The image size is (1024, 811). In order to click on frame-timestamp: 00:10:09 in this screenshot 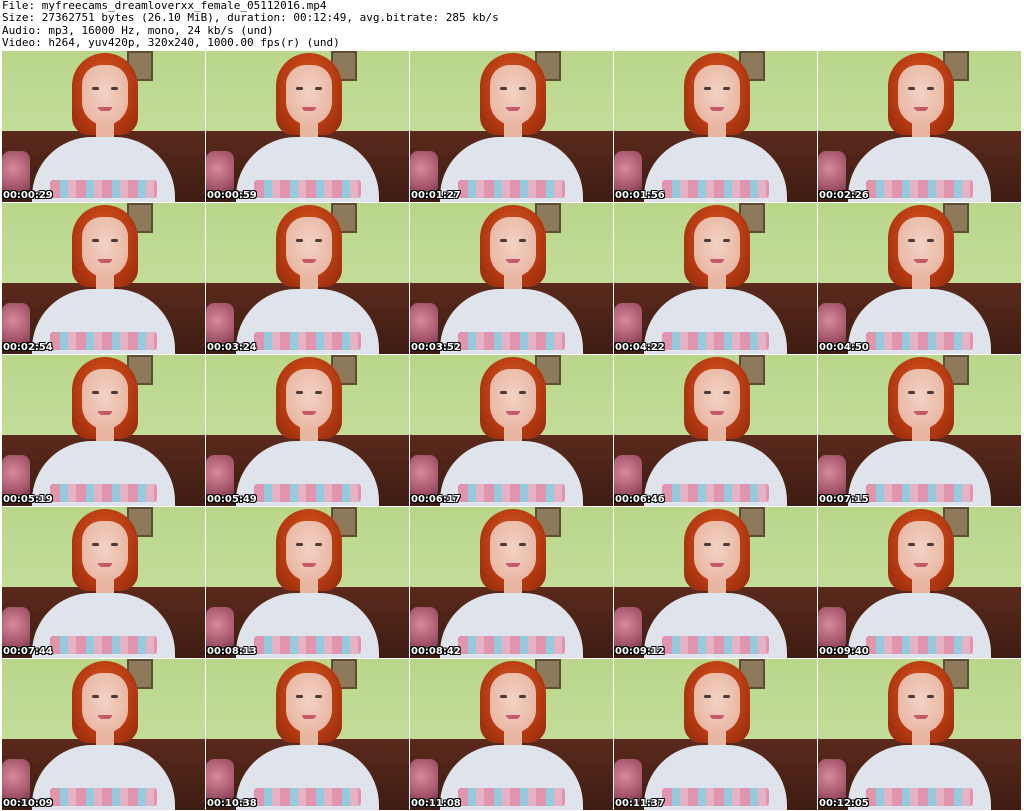, I will do `click(28, 803)`.